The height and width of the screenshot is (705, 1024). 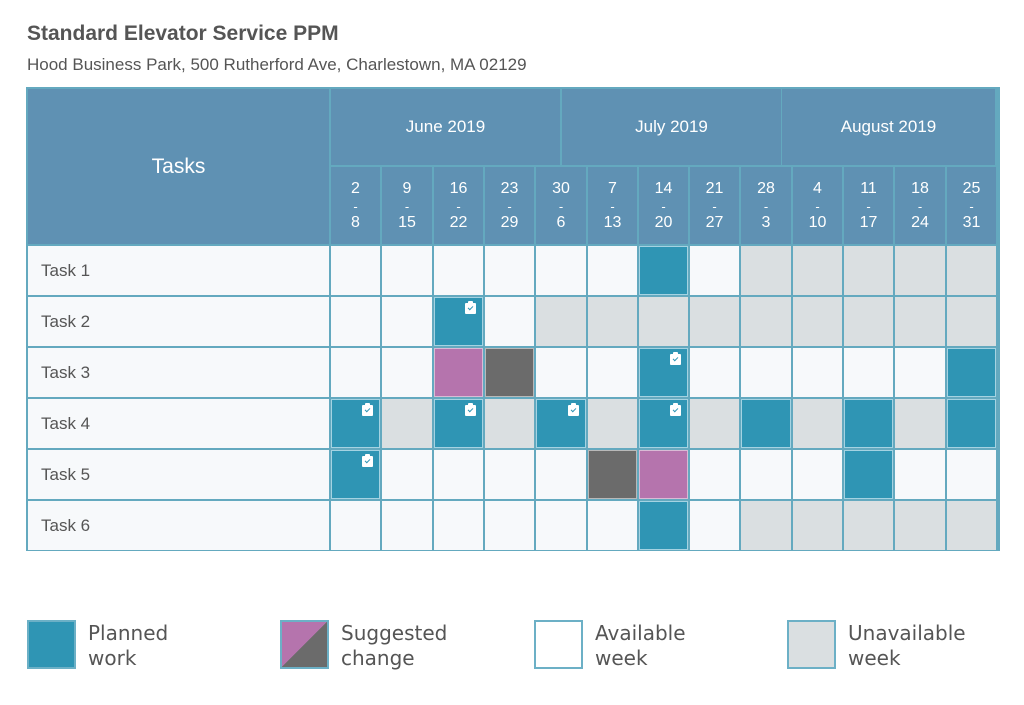 I want to click on week-header: 23-29, so click(x=509, y=205).